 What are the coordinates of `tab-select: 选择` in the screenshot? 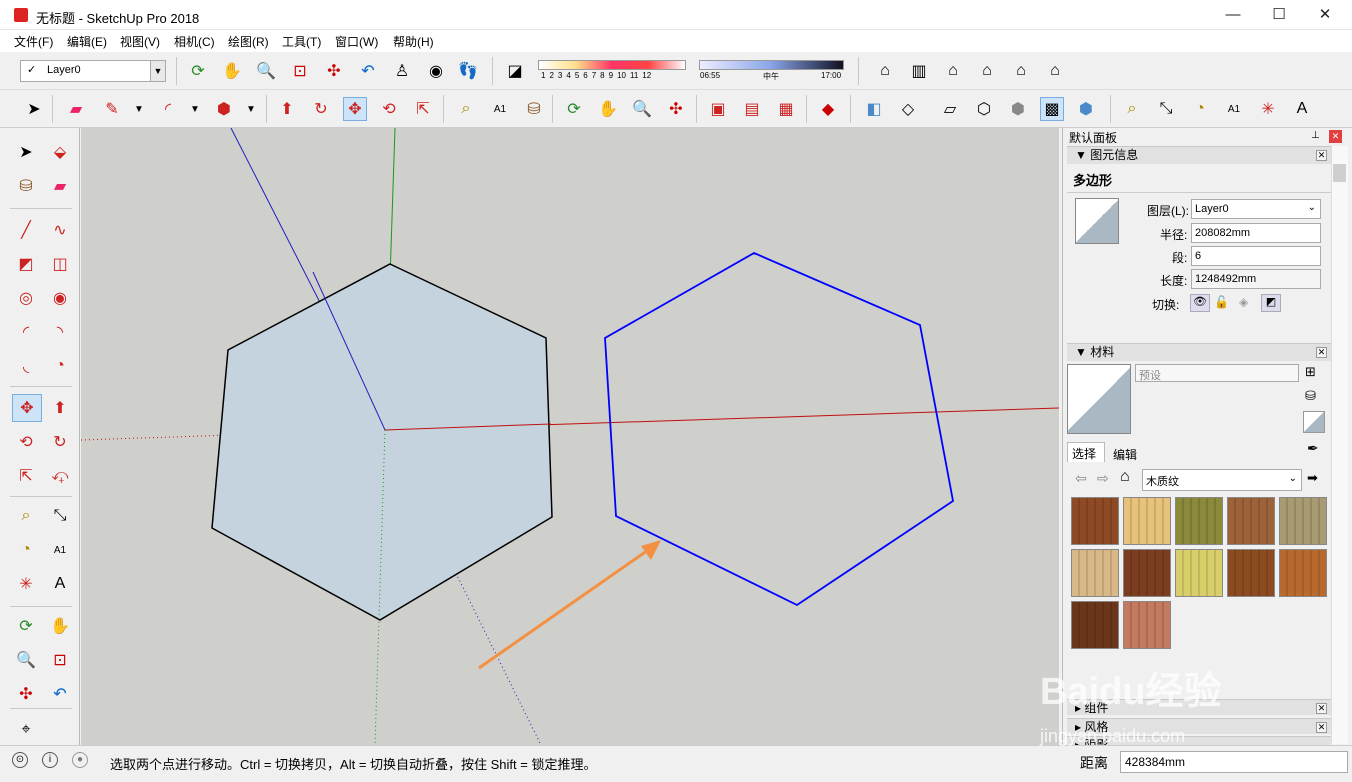 It's located at (1086, 452).